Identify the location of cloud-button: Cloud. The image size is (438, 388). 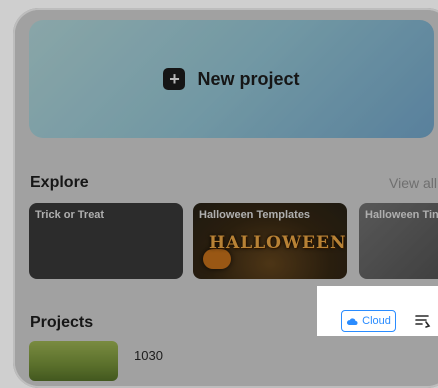
(368, 321).